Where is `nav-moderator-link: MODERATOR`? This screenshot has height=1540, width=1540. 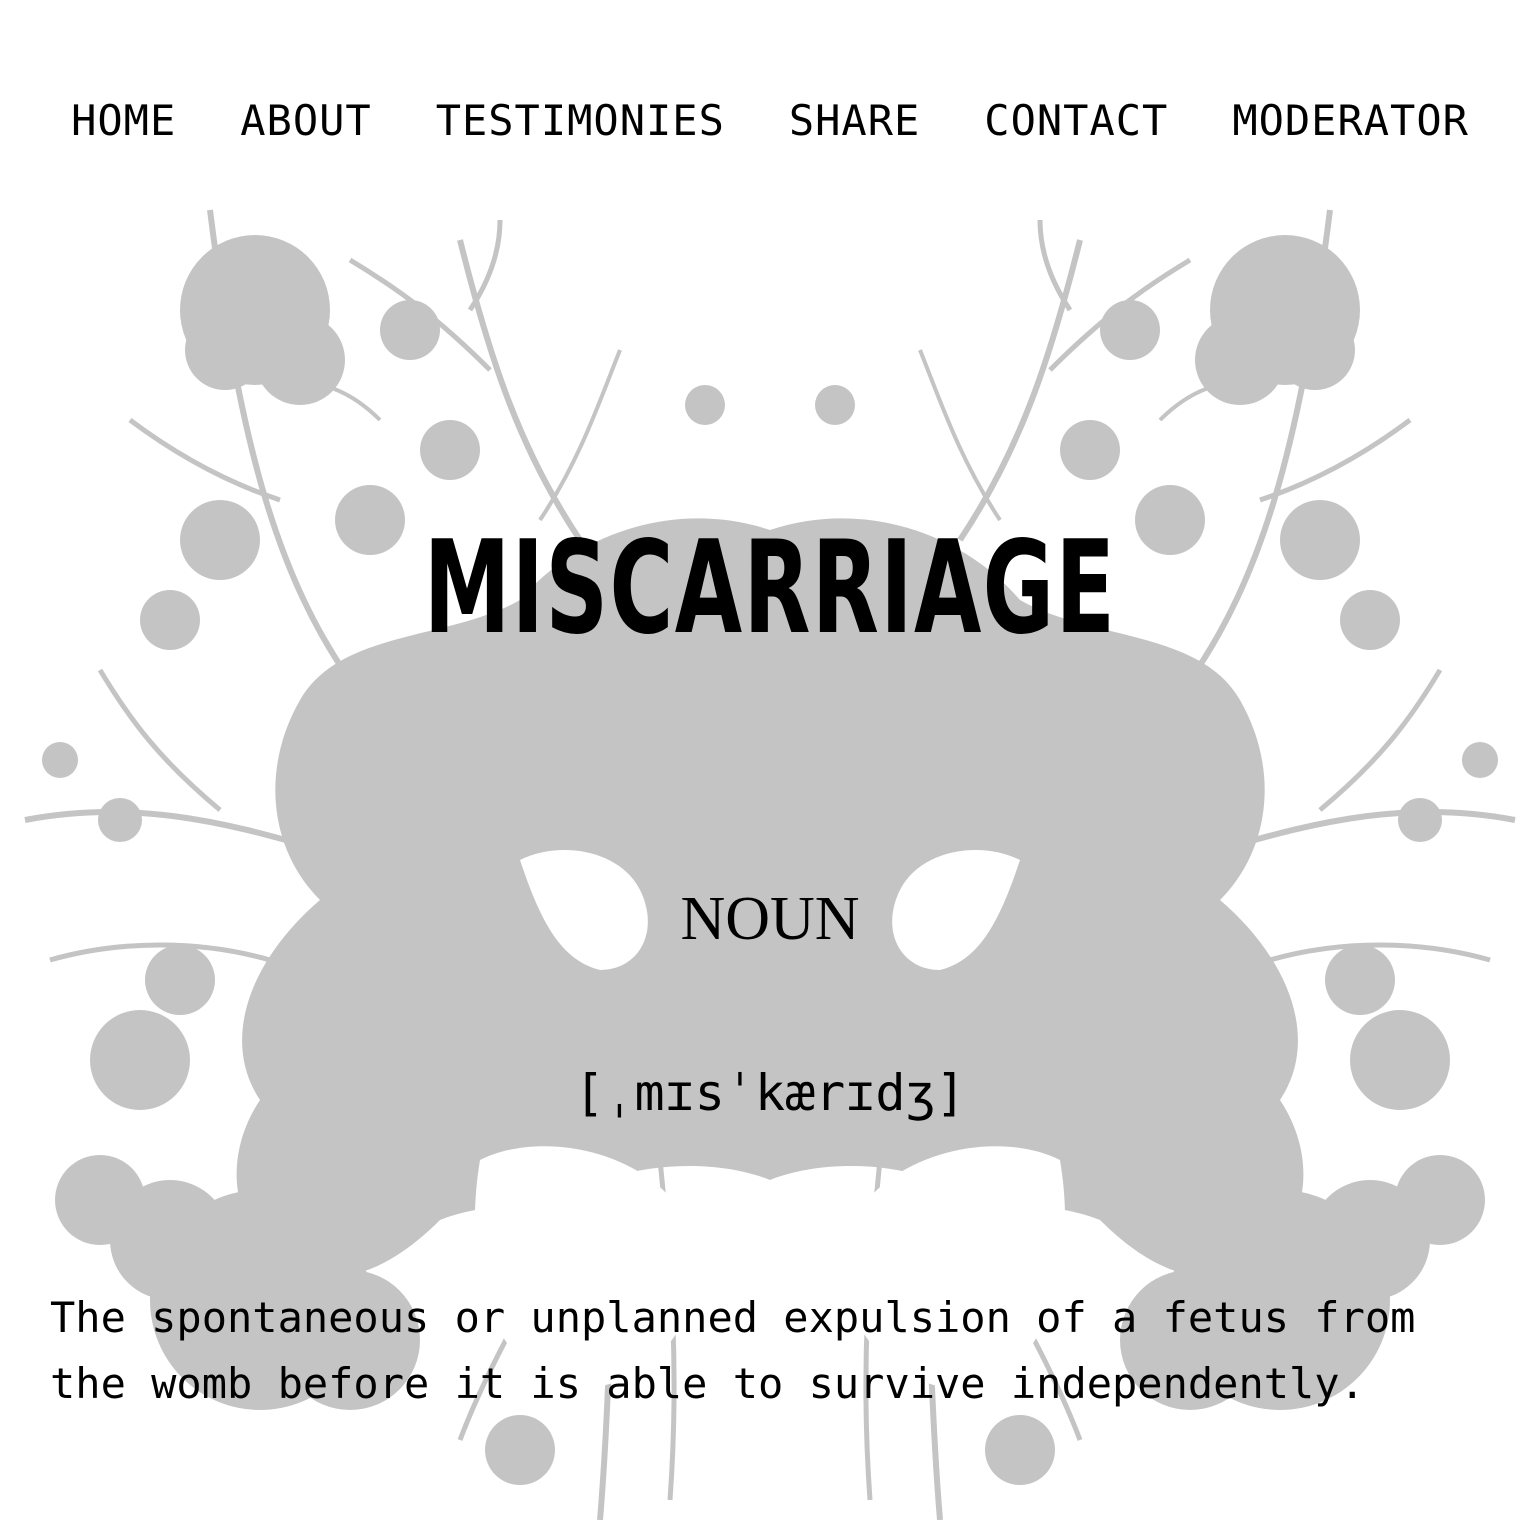
nav-moderator-link: MODERATOR is located at coordinates (1350, 120).